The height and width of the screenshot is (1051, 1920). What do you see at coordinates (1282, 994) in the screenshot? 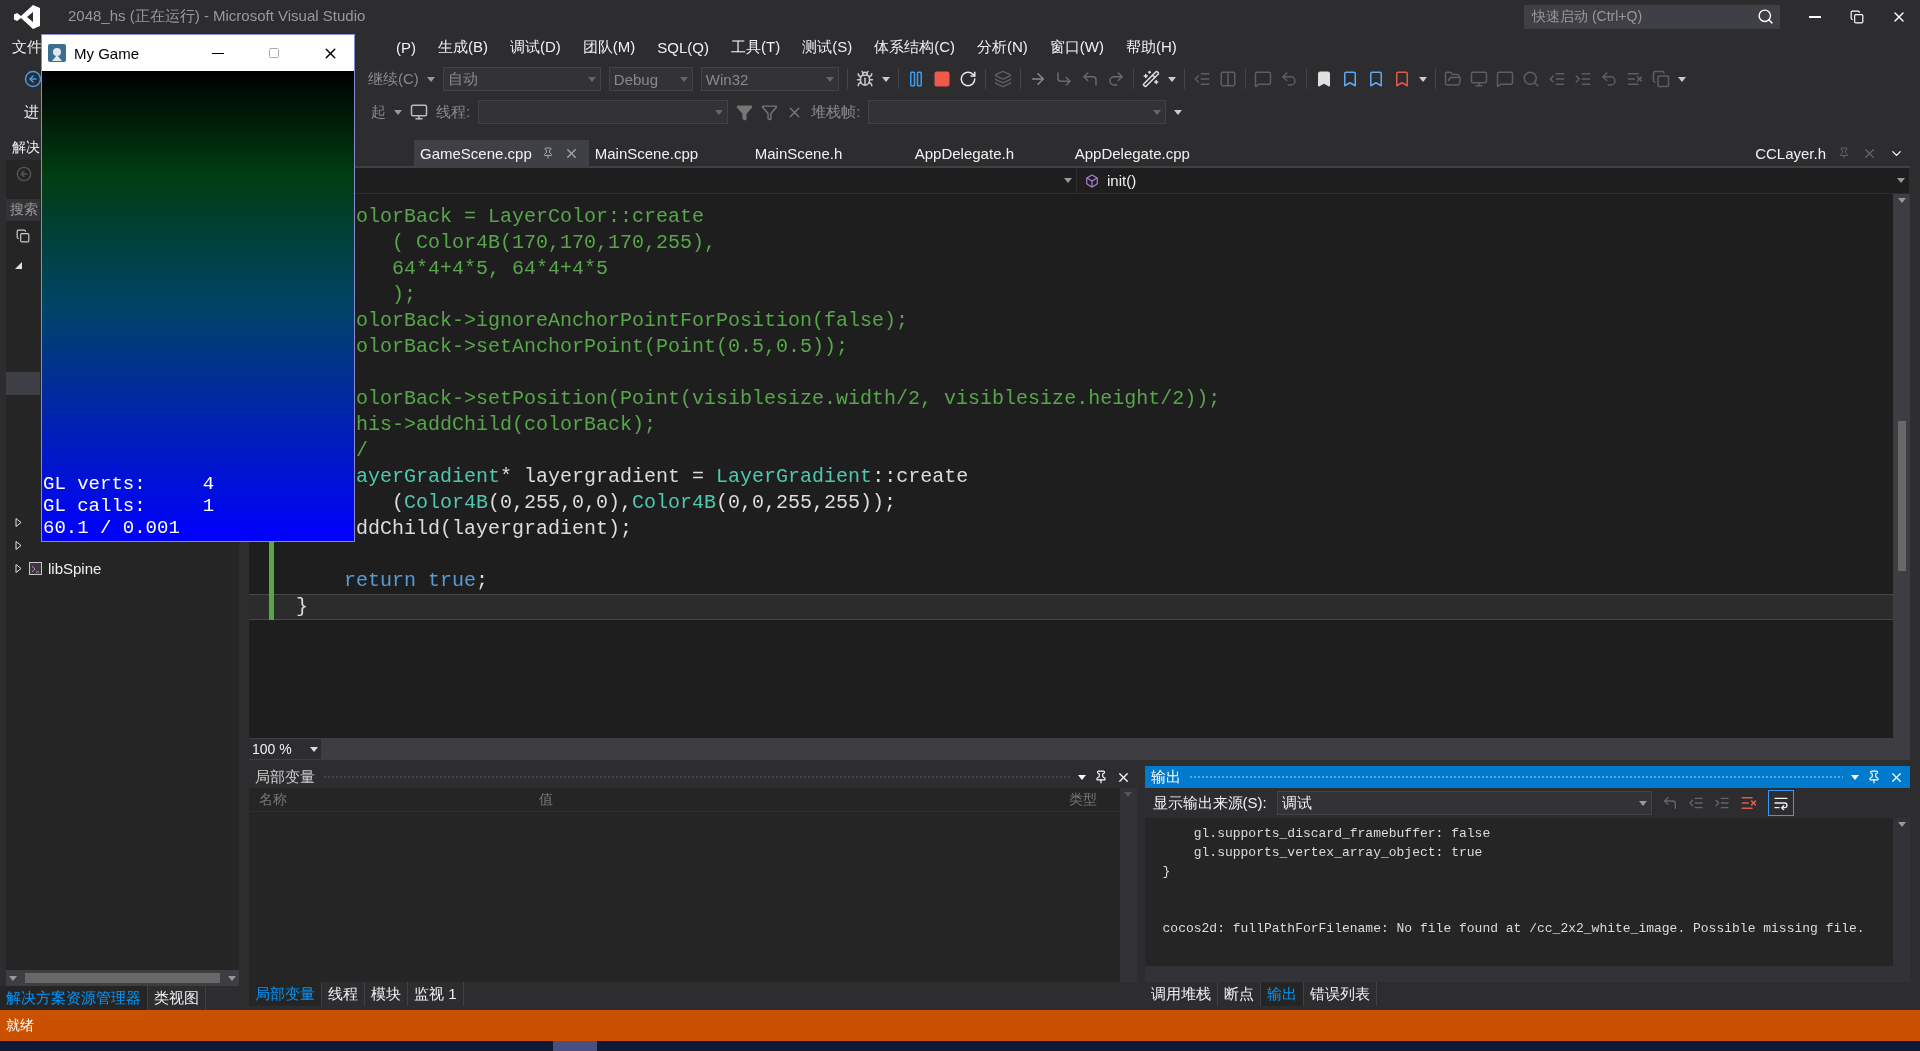
I see `panel-tab: 输出` at bounding box center [1282, 994].